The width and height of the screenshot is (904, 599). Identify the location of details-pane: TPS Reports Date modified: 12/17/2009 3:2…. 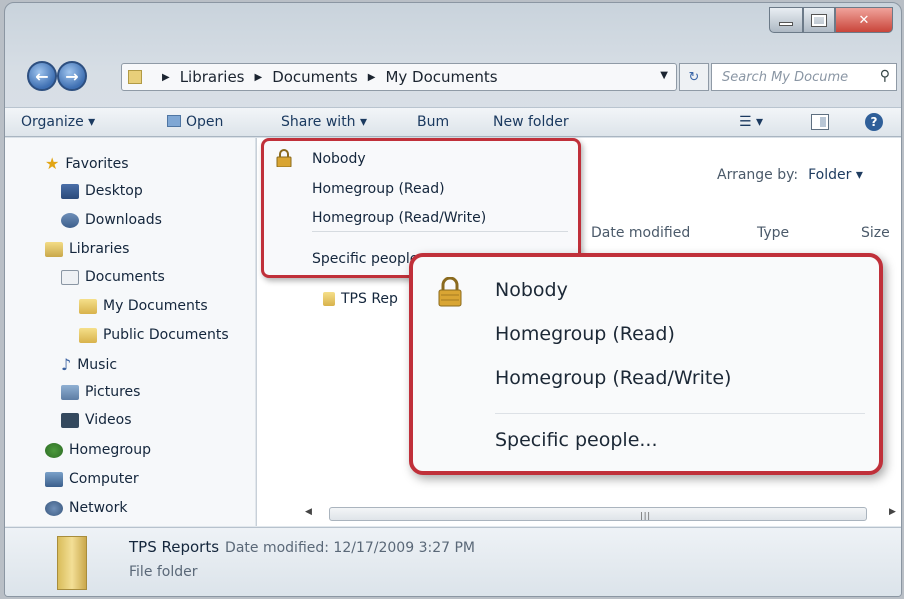
(453, 561).